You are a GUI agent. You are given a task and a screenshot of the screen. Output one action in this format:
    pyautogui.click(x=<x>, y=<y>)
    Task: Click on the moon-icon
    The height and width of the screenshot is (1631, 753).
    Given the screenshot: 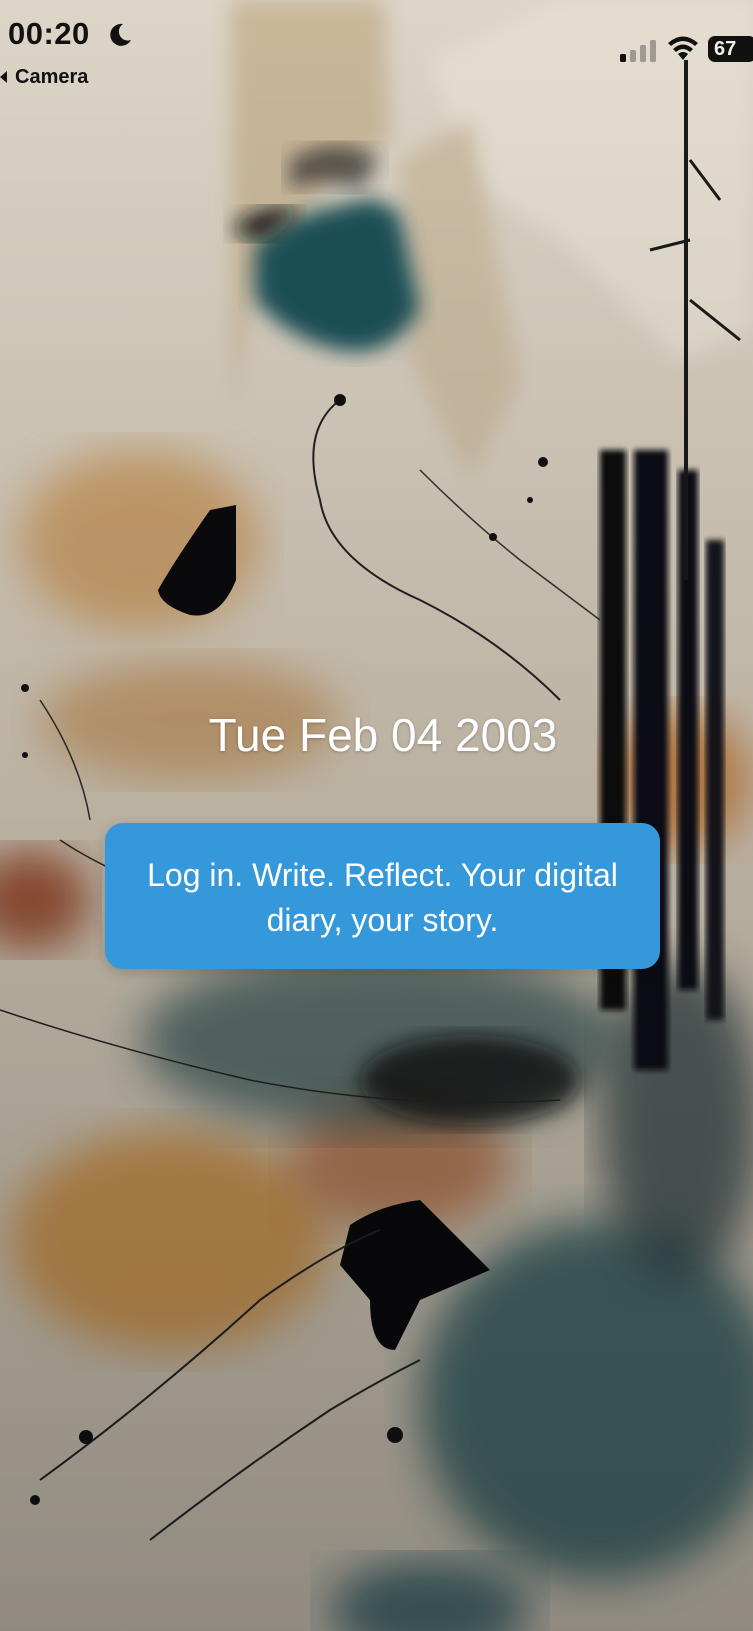 What is the action you would take?
    pyautogui.click(x=120, y=34)
    